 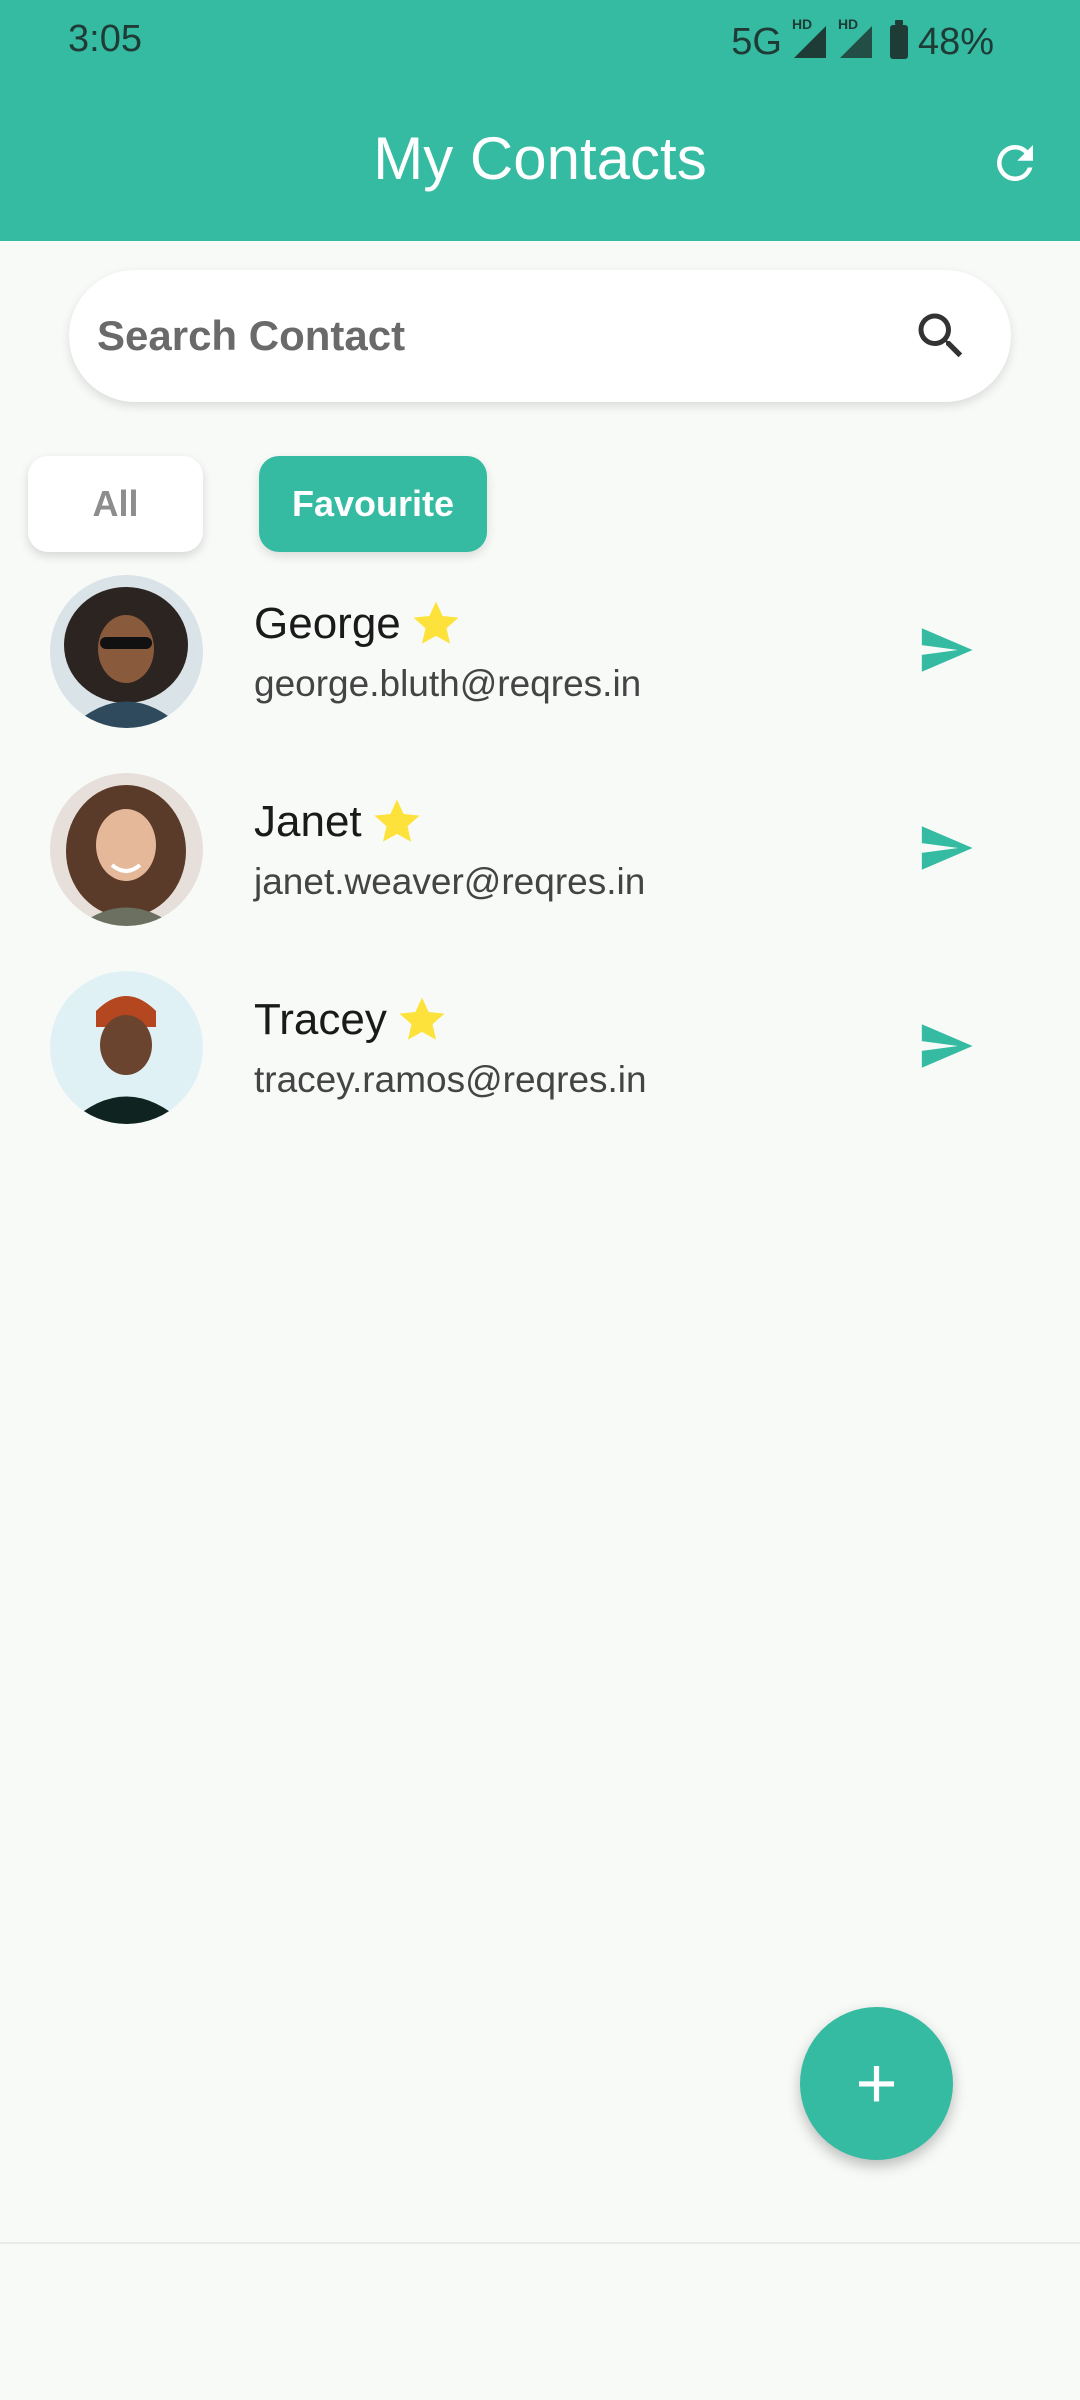 I want to click on tab-favourite: Favourite, so click(x=373, y=504).